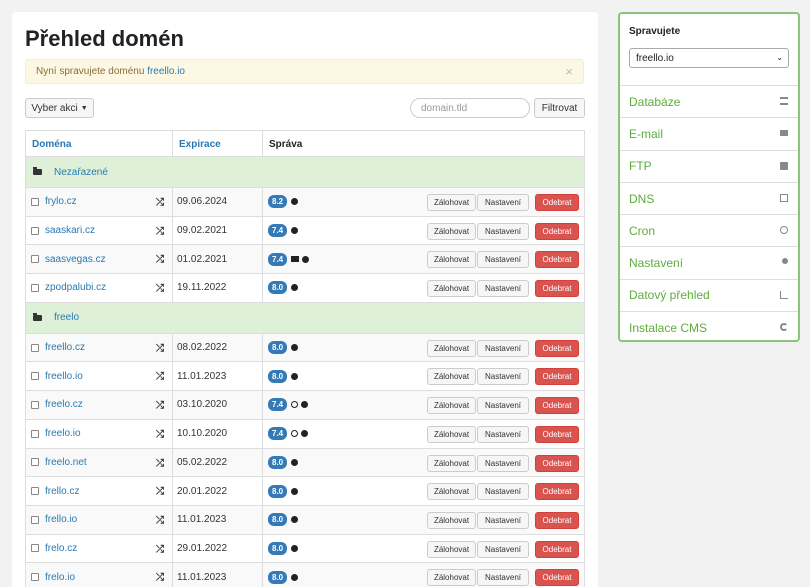 The height and width of the screenshot is (587, 810). I want to click on clock-icon, so click(295, 405).